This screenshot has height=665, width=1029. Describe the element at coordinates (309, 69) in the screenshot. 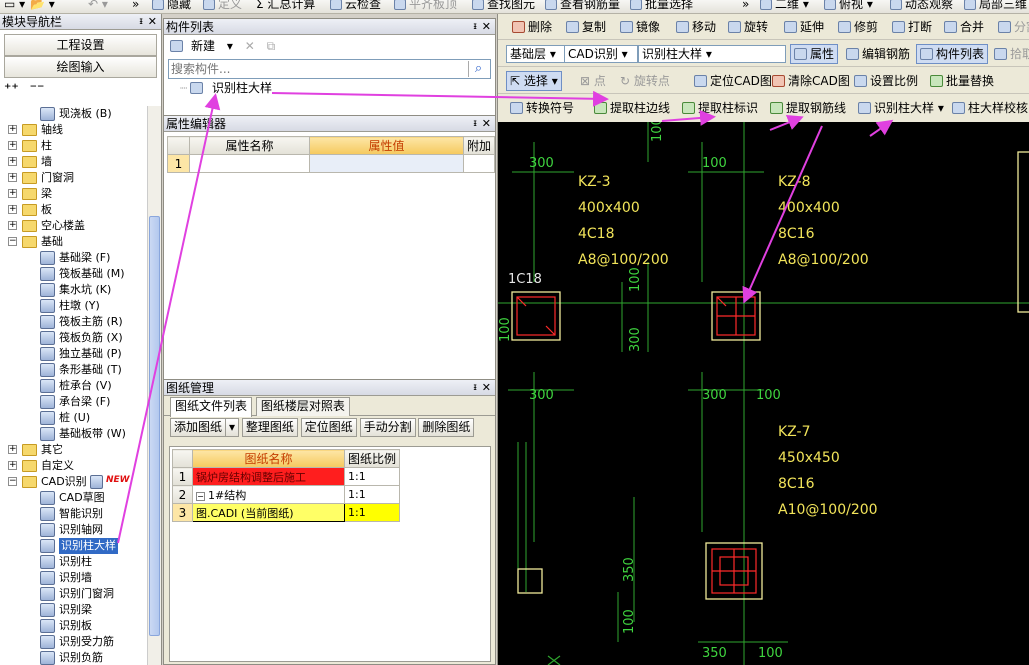

I see `search-input` at that location.